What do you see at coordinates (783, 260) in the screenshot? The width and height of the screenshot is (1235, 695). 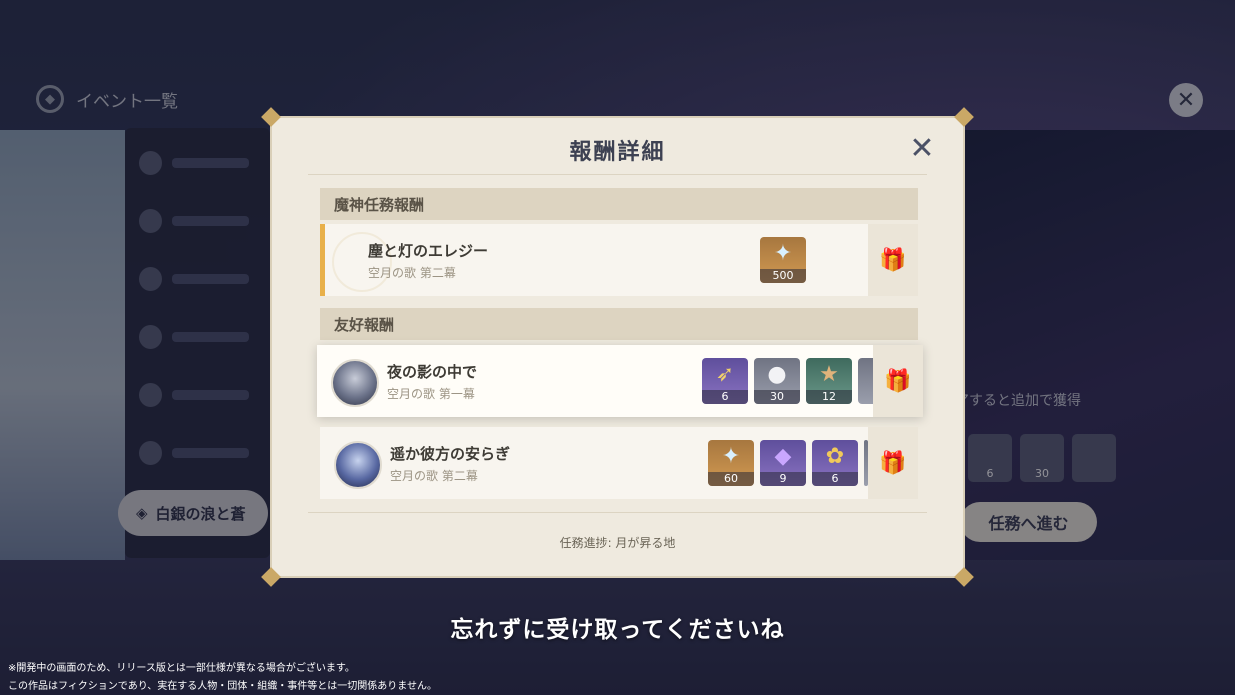 I see `primogem-icon: ✦ 500` at bounding box center [783, 260].